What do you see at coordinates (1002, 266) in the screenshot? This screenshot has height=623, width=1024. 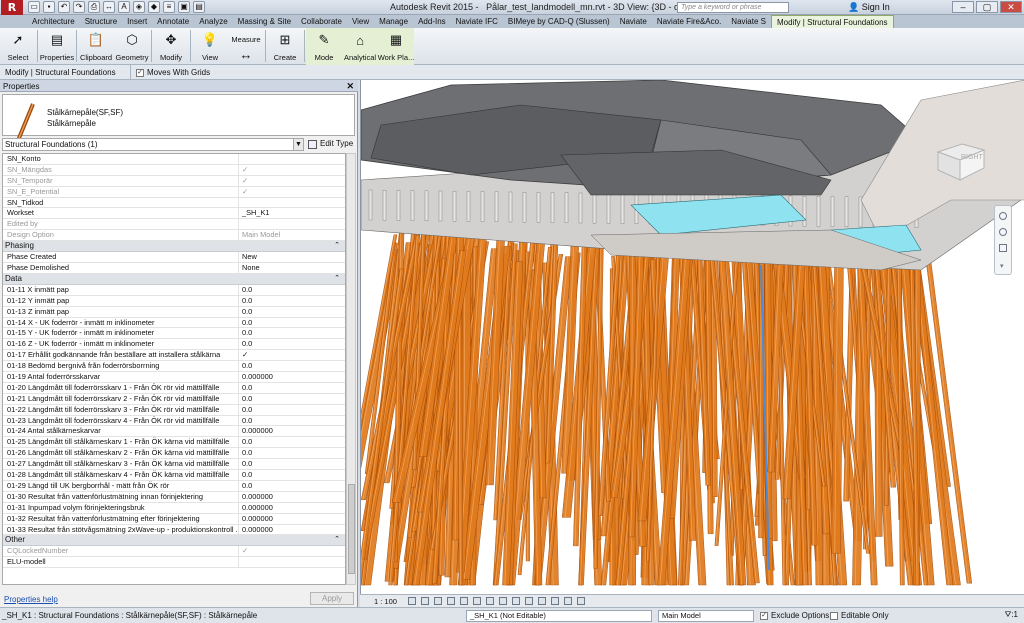 I see `nav-menu-icon: ▾` at bounding box center [1002, 266].